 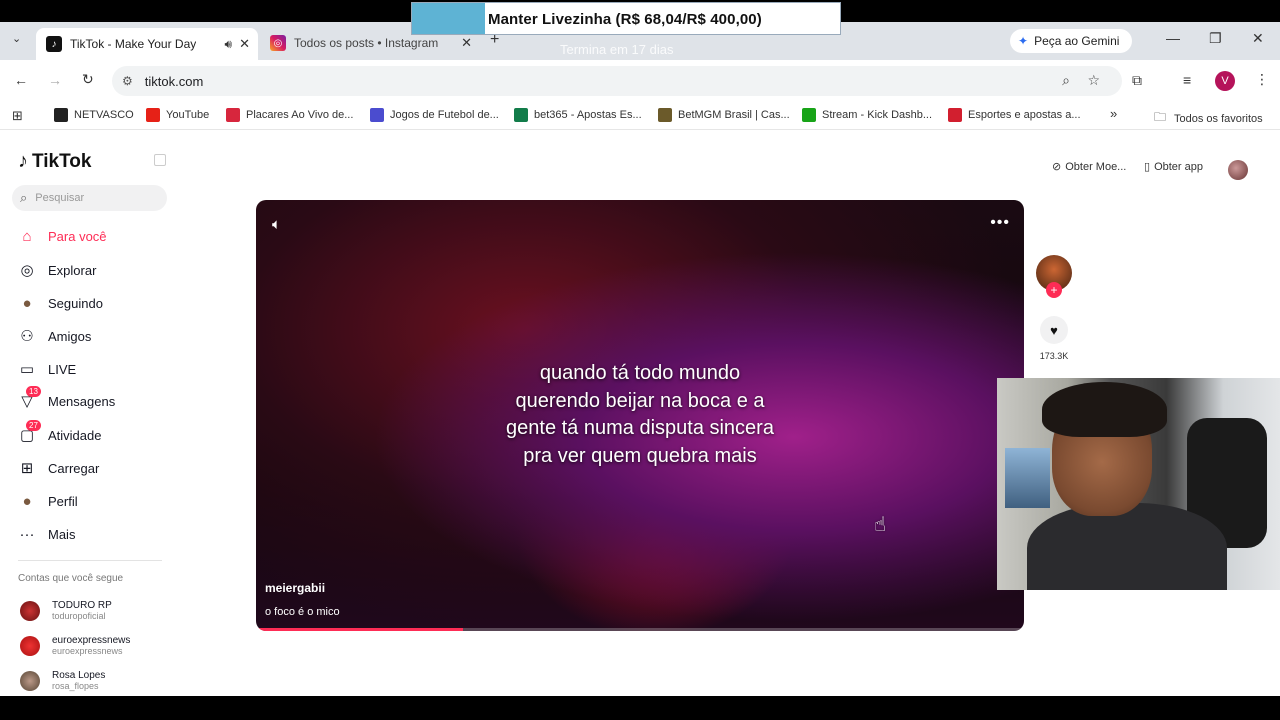 I want to click on all-favorites-folder: 🗀 Todos os favoritos, so click(x=1208, y=118).